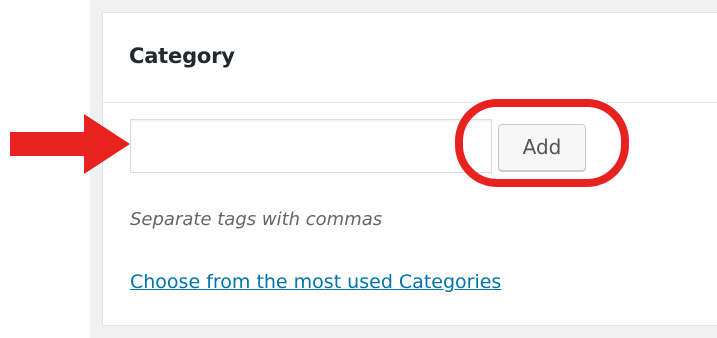 The height and width of the screenshot is (338, 717). Describe the element at coordinates (403, 332) in the screenshot. I see `page-background-bottom` at that location.